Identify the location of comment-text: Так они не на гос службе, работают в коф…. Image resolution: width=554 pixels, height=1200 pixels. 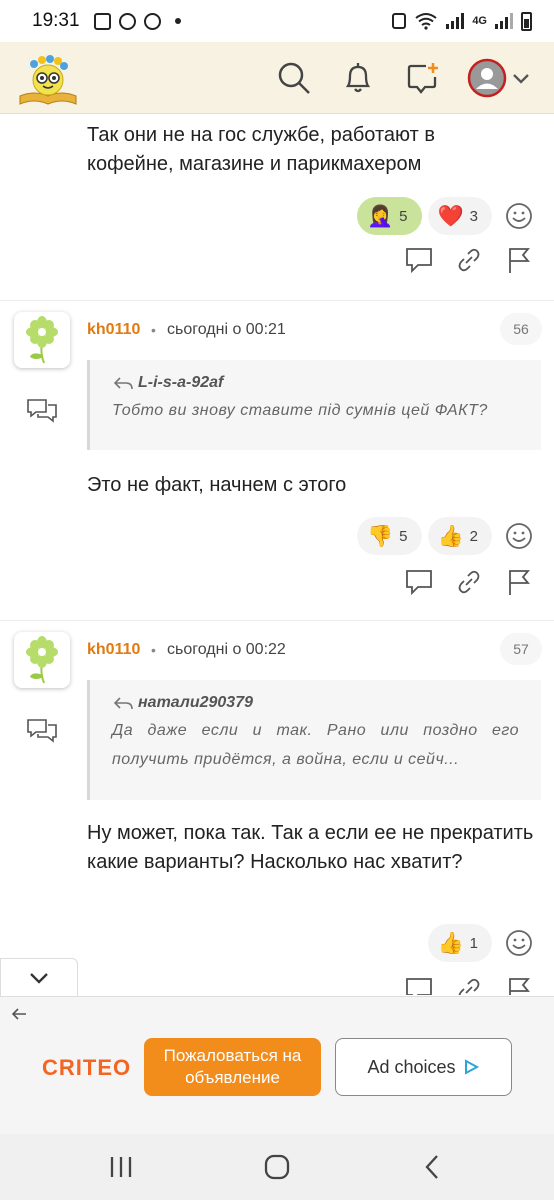
(261, 149).